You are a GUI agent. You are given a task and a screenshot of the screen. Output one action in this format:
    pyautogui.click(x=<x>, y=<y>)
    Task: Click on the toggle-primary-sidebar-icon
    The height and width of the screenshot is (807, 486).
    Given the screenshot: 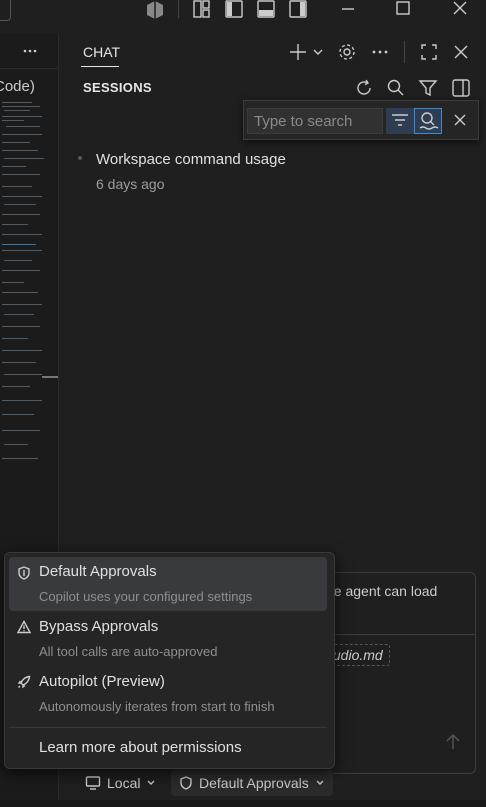 What is the action you would take?
    pyautogui.click(x=234, y=10)
    